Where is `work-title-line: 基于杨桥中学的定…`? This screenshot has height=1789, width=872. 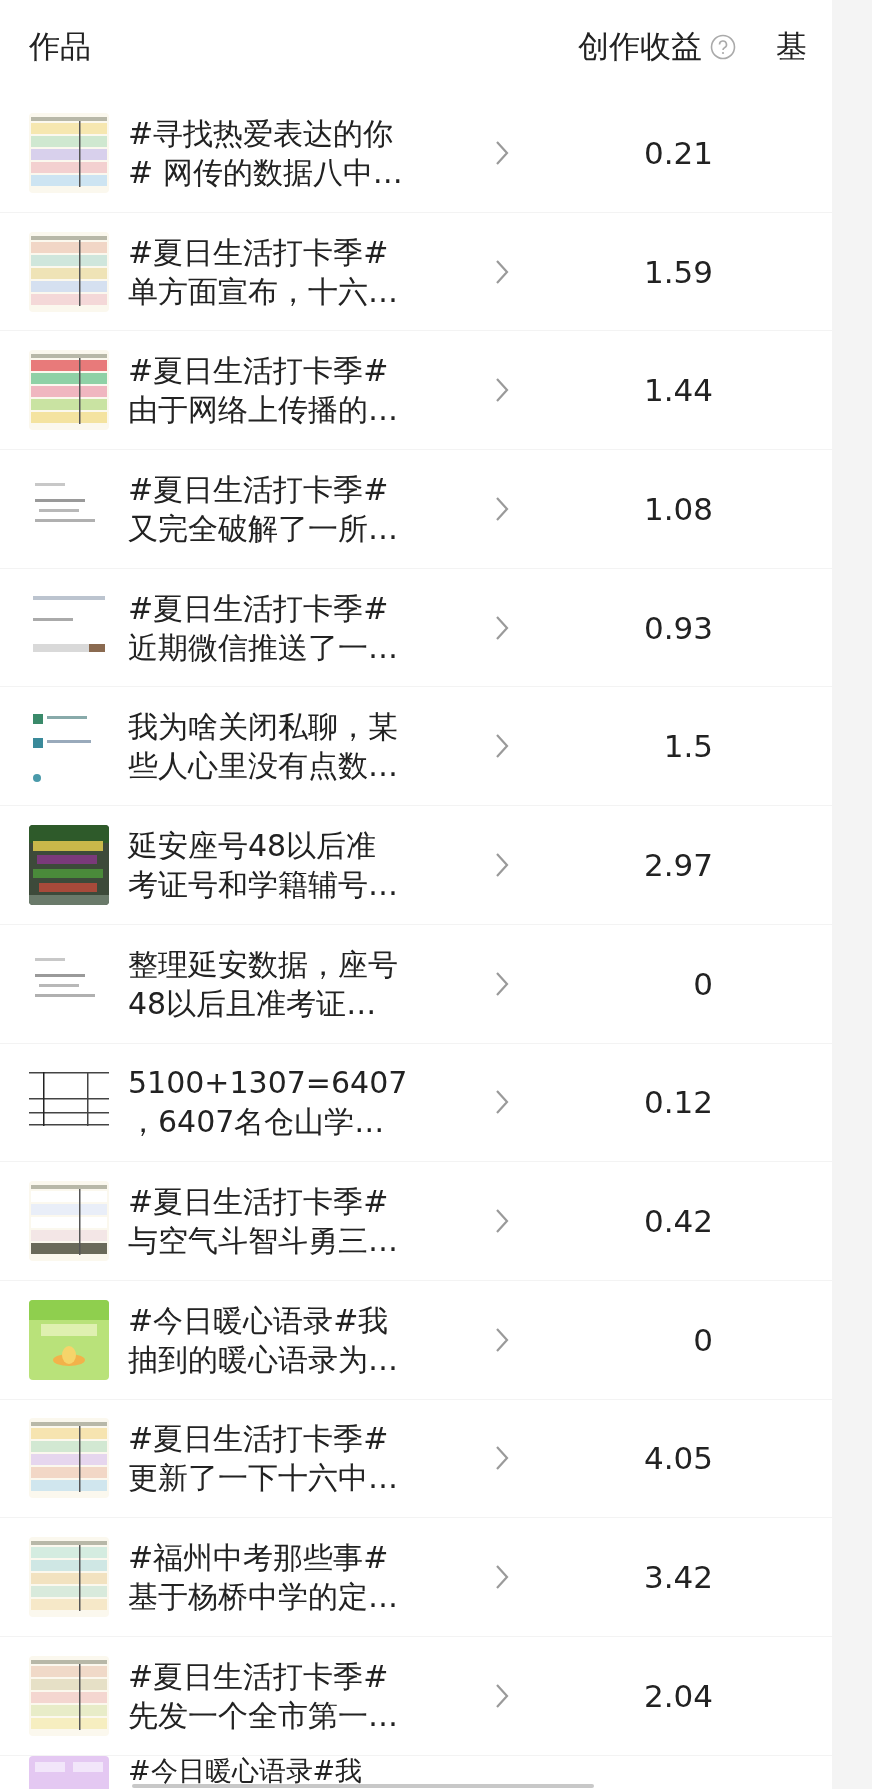
work-title-line: 基于杨桥中学的定… is located at coordinates (263, 1597).